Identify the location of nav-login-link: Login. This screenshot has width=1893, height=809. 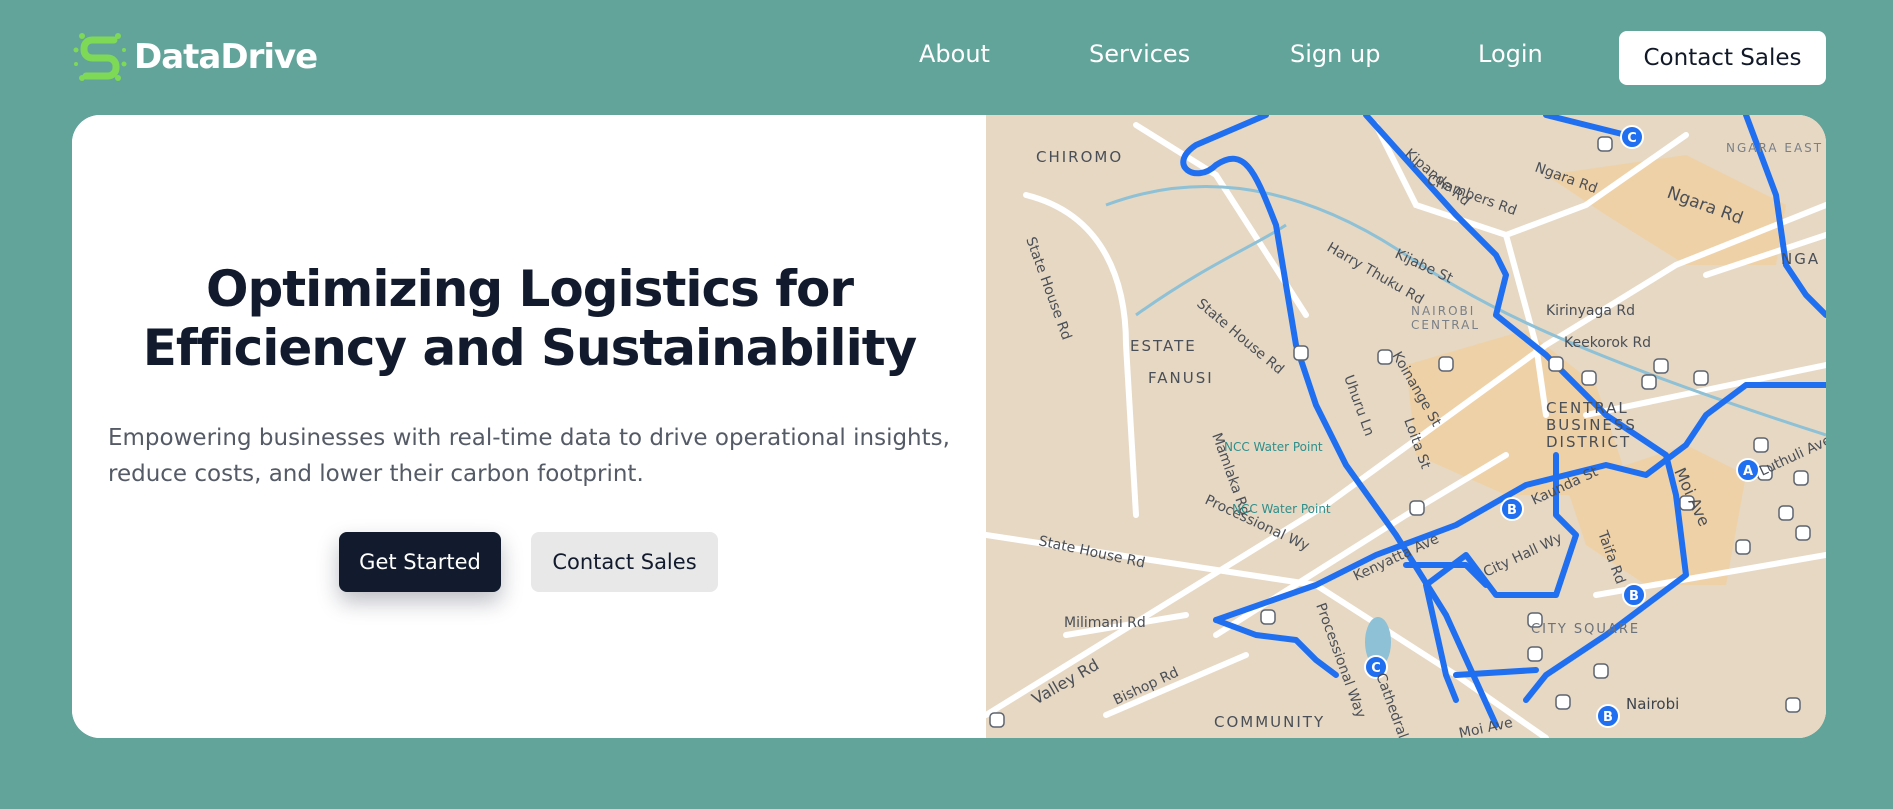
(1510, 54).